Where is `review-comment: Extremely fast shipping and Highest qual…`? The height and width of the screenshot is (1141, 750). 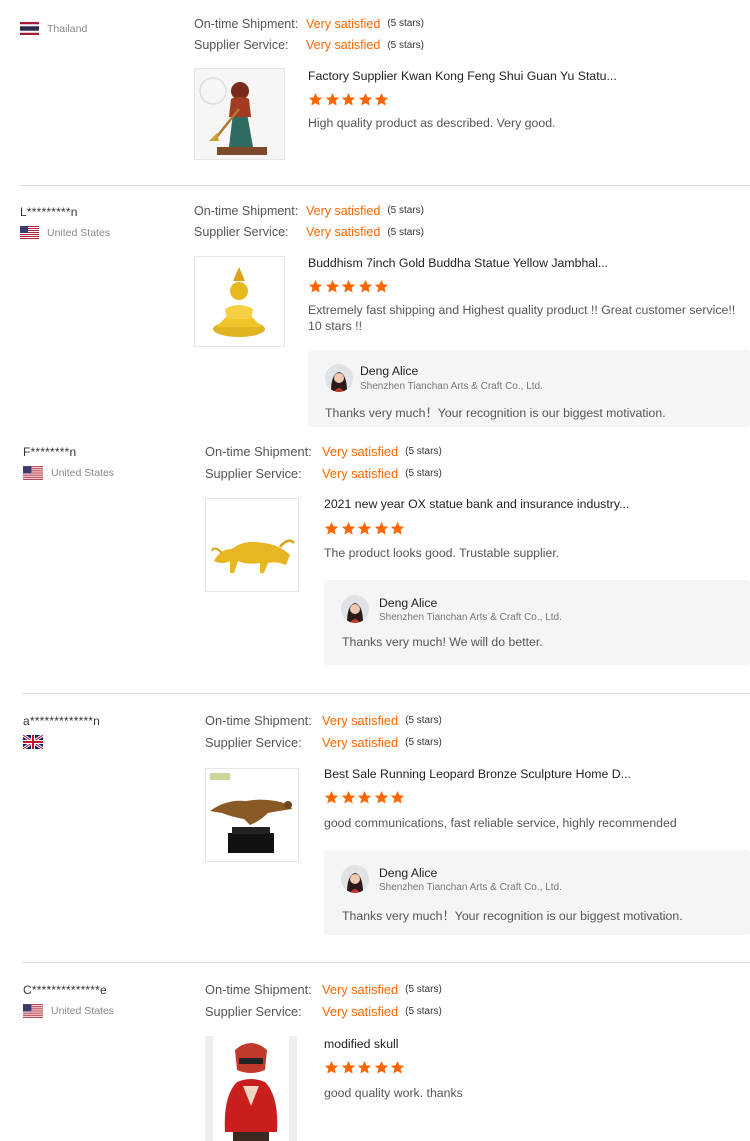 review-comment: Extremely fast shipping and Highest qual… is located at coordinates (522, 318).